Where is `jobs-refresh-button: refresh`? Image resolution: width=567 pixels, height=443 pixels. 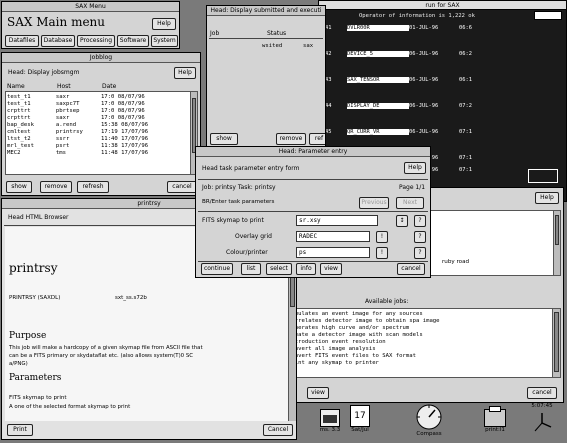 jobs-refresh-button: refresh is located at coordinates (93, 187).